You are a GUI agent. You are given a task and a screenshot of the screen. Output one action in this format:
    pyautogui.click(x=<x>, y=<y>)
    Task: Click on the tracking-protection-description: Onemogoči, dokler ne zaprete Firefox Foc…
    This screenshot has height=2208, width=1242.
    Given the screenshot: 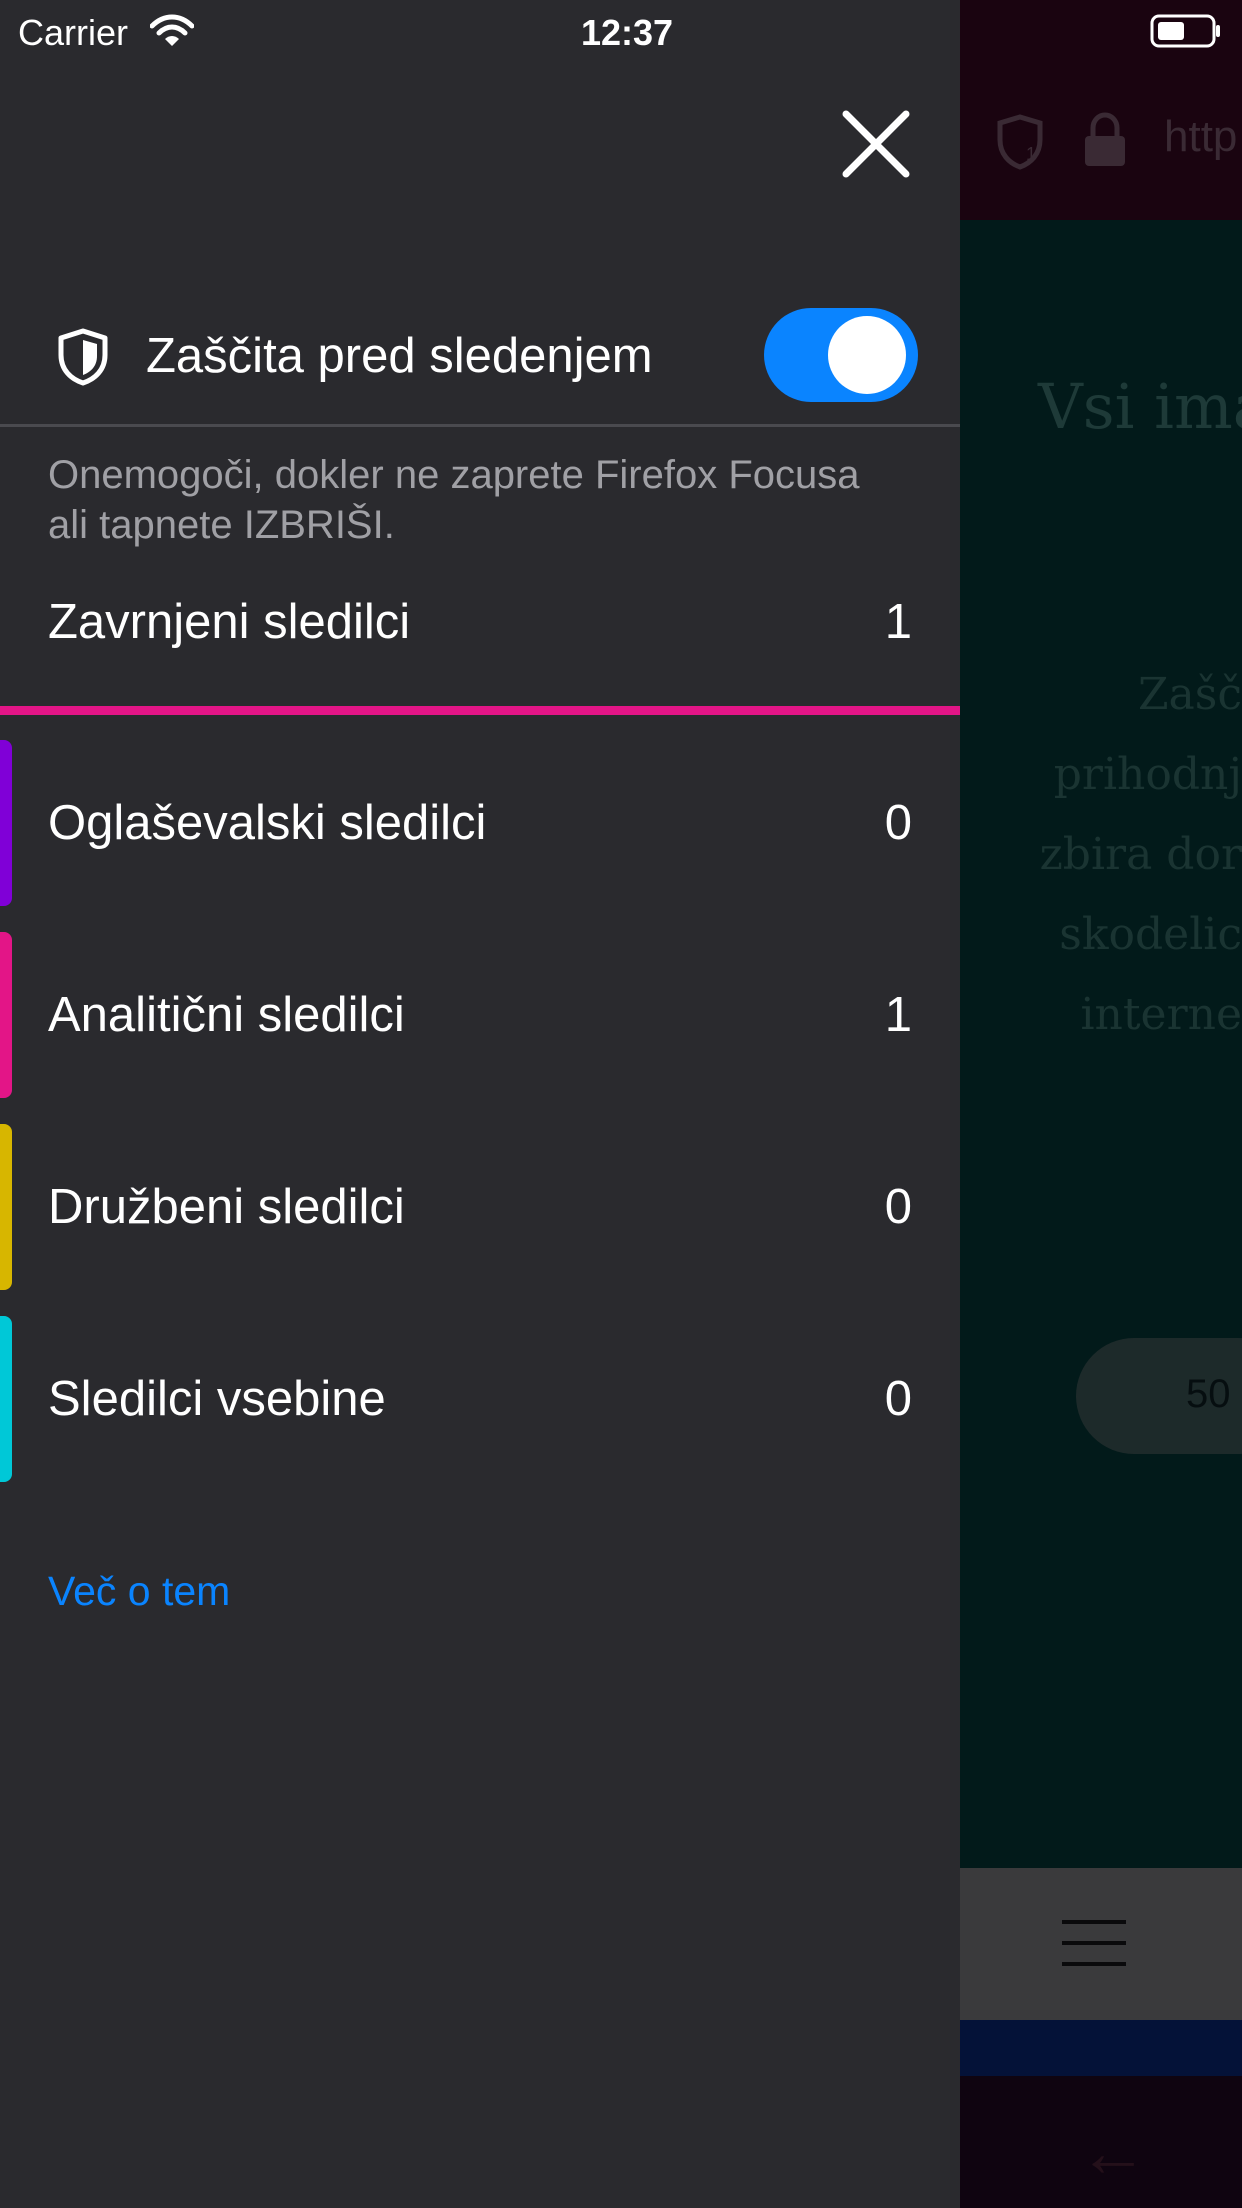 What is the action you would take?
    pyautogui.click(x=454, y=500)
    